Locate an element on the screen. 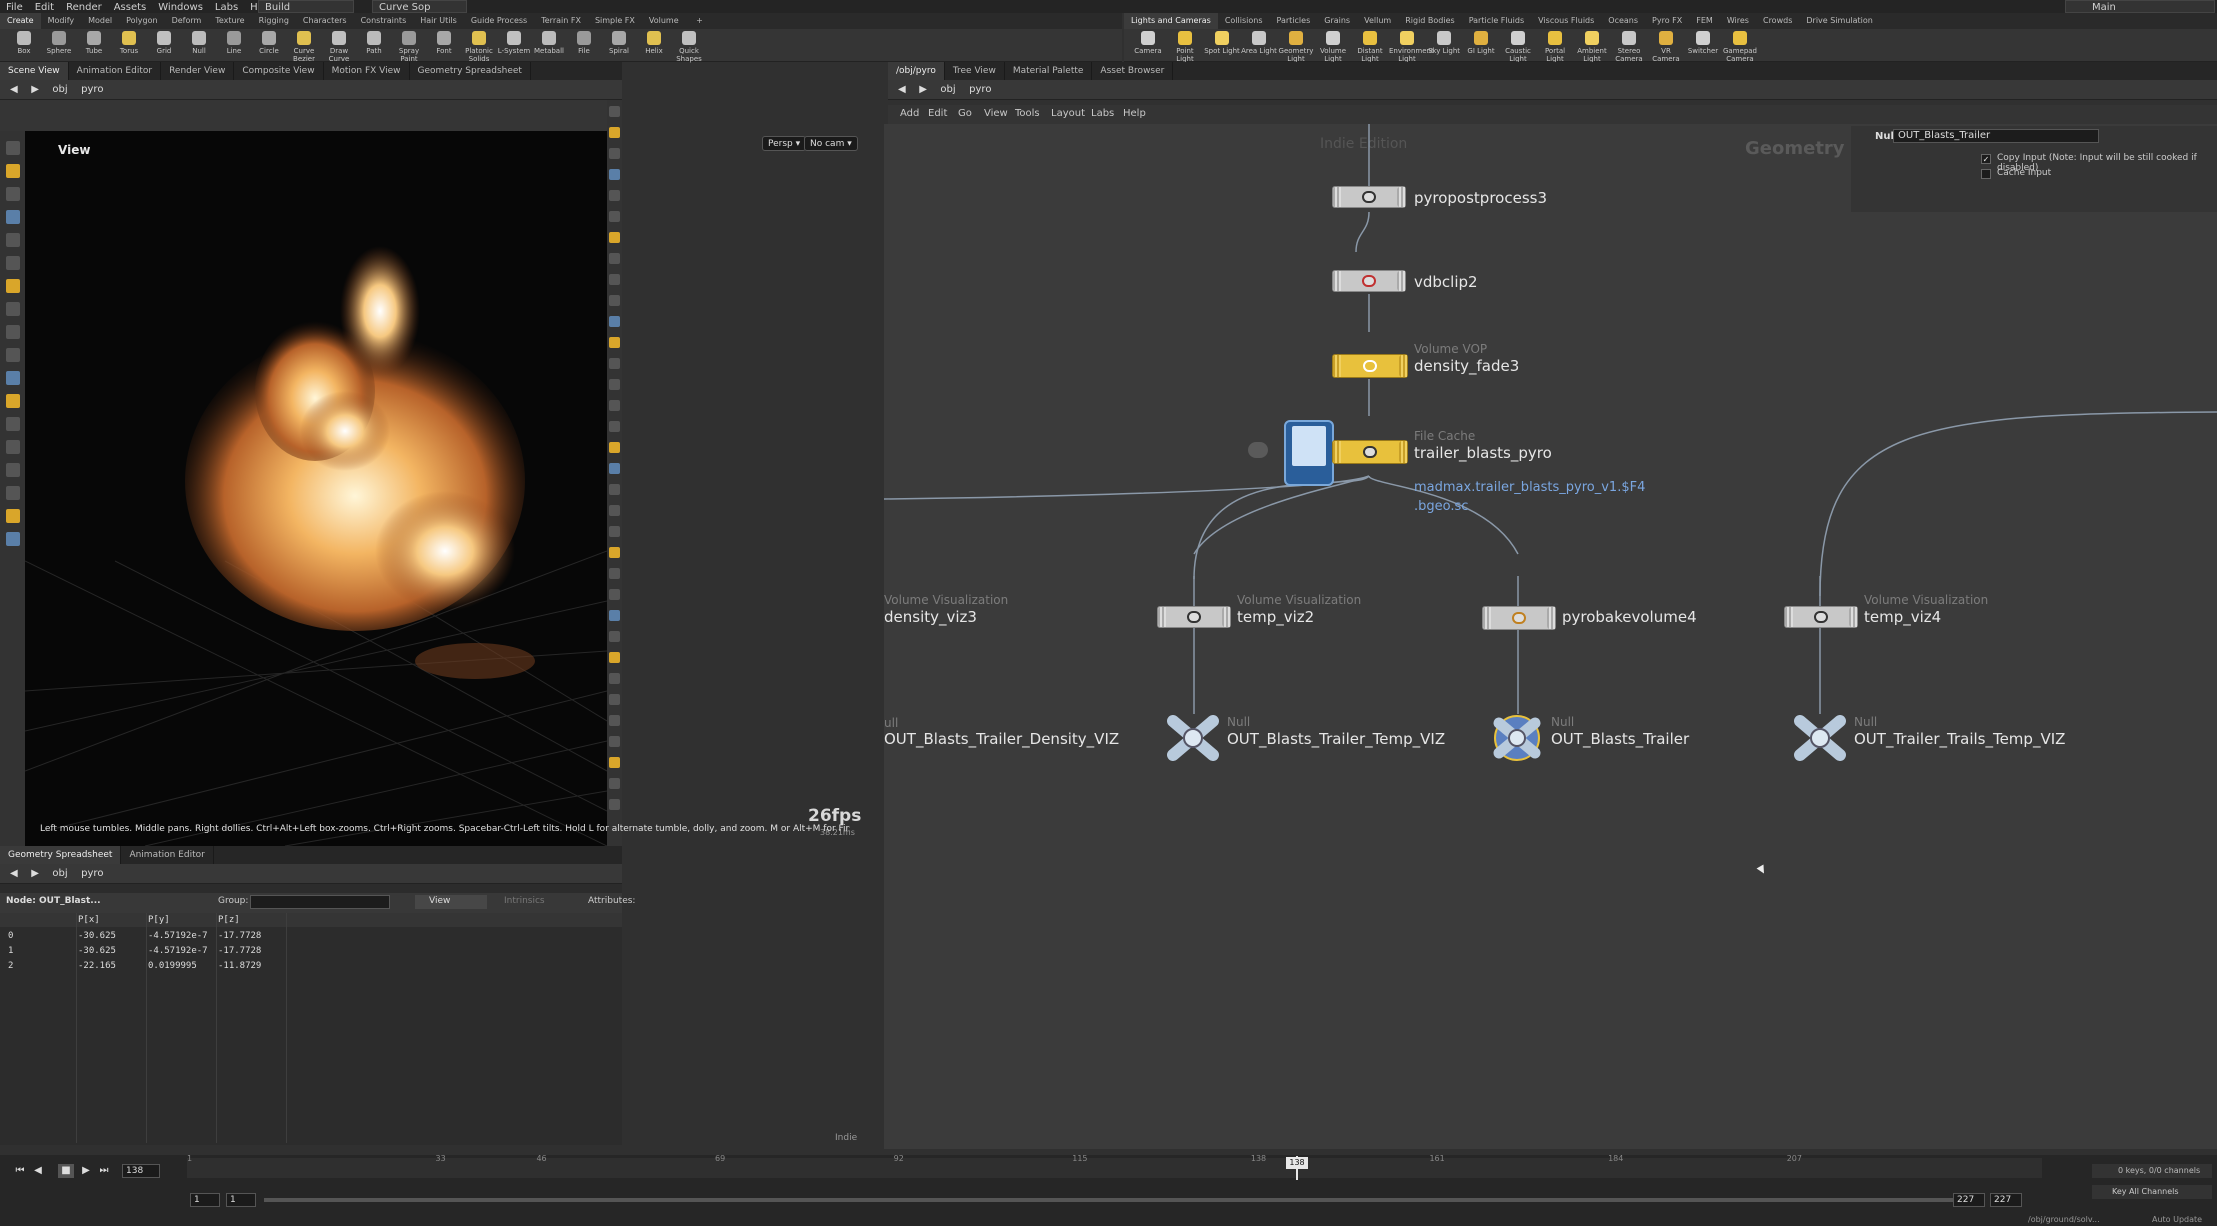 The image size is (2217, 1226). tab-composite-view: Composite View is located at coordinates (279, 71).